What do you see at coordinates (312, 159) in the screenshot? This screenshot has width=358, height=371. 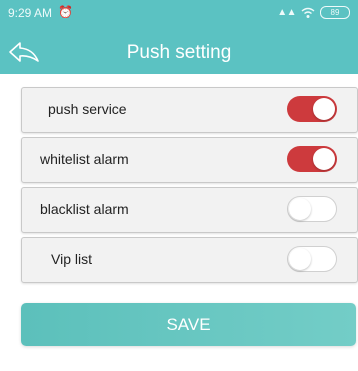 I see `whitelist-alarm-toggle` at bounding box center [312, 159].